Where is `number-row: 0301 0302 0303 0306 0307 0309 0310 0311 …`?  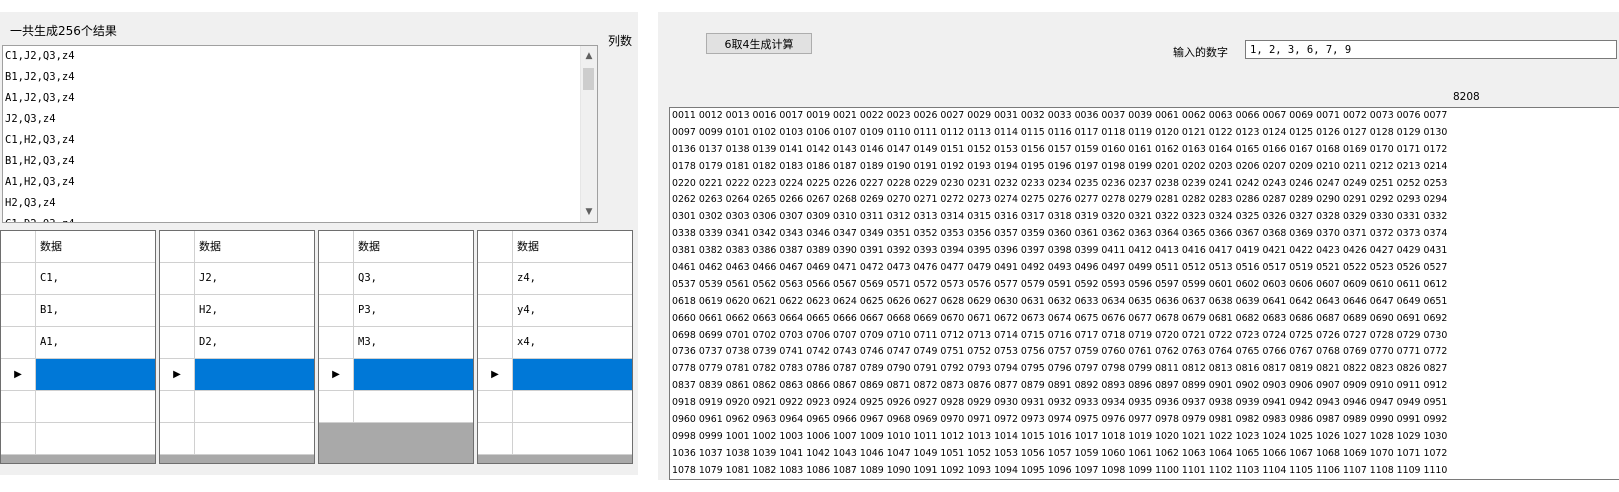 number-row: 0301 0302 0303 0306 0307 0309 0310 0311 … is located at coordinates (1060, 217).